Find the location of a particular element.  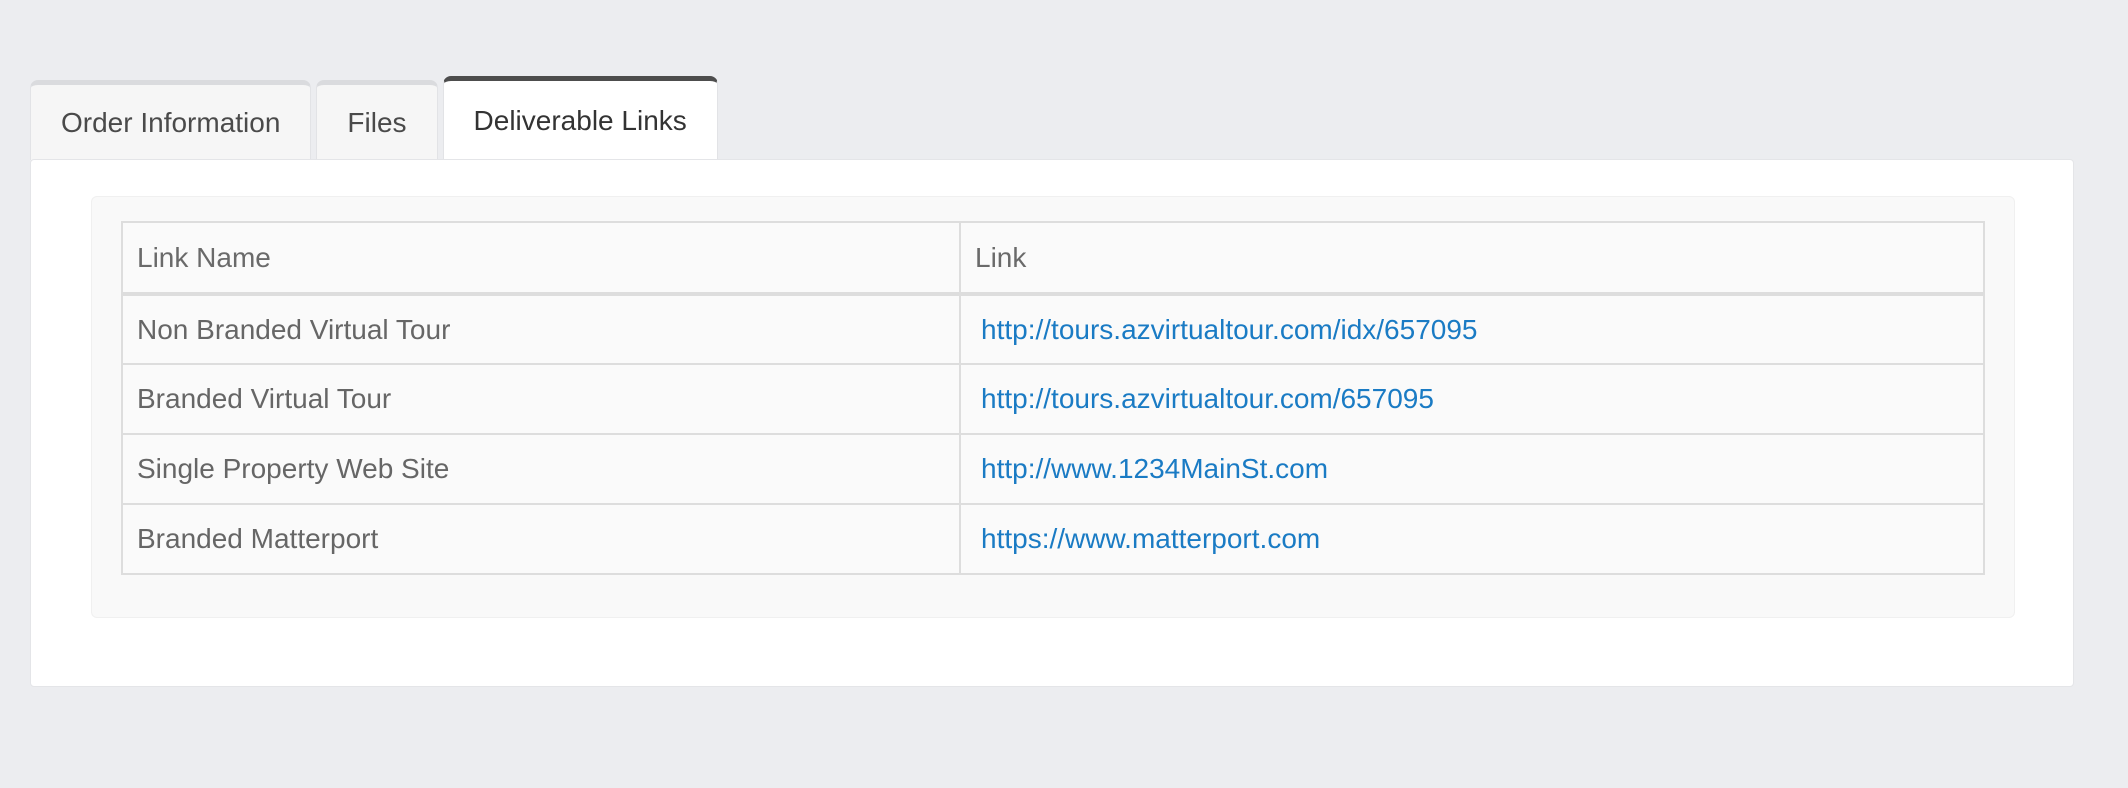

deliverable-link: https://www.matterport.com is located at coordinates (1150, 538).